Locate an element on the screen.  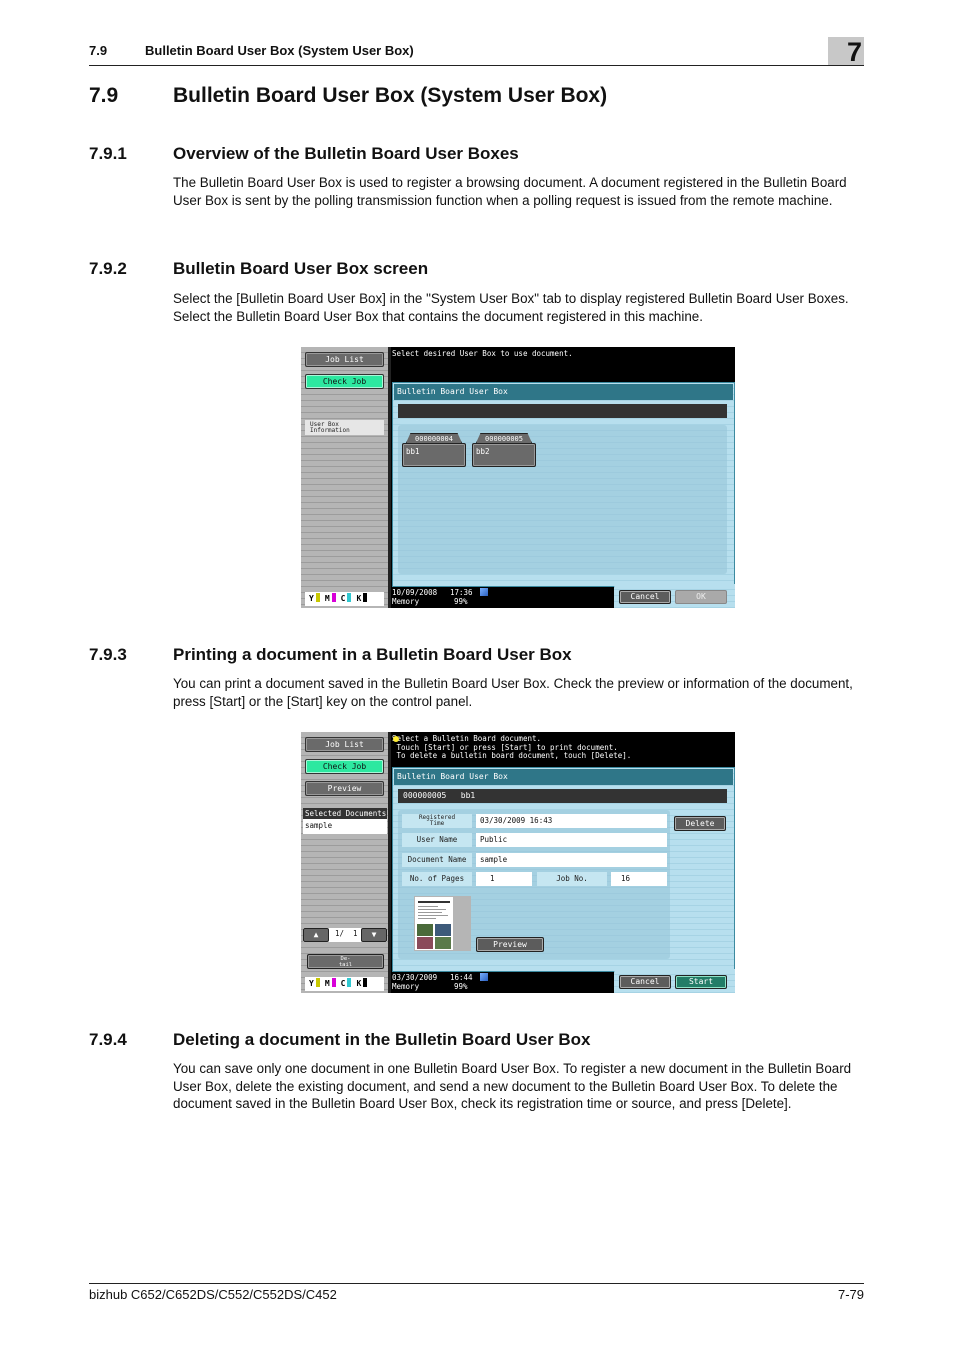
delete-button: Delete is located at coordinates (700, 823).